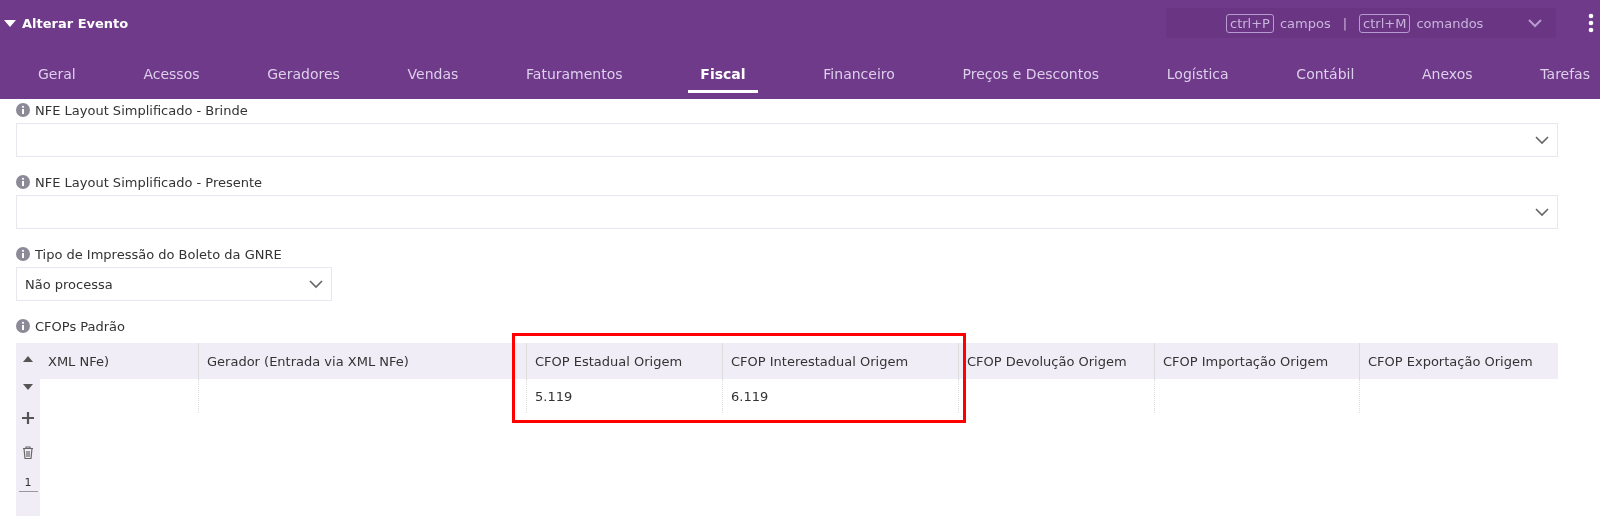 The width and height of the screenshot is (1600, 516). Describe the element at coordinates (1447, 76) in the screenshot. I see `tab: Anexos` at that location.